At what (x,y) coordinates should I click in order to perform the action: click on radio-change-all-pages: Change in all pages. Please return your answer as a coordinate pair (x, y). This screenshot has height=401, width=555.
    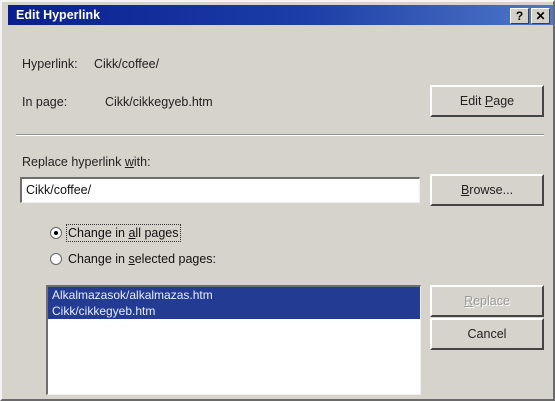
    Looking at the image, I should click on (115, 233).